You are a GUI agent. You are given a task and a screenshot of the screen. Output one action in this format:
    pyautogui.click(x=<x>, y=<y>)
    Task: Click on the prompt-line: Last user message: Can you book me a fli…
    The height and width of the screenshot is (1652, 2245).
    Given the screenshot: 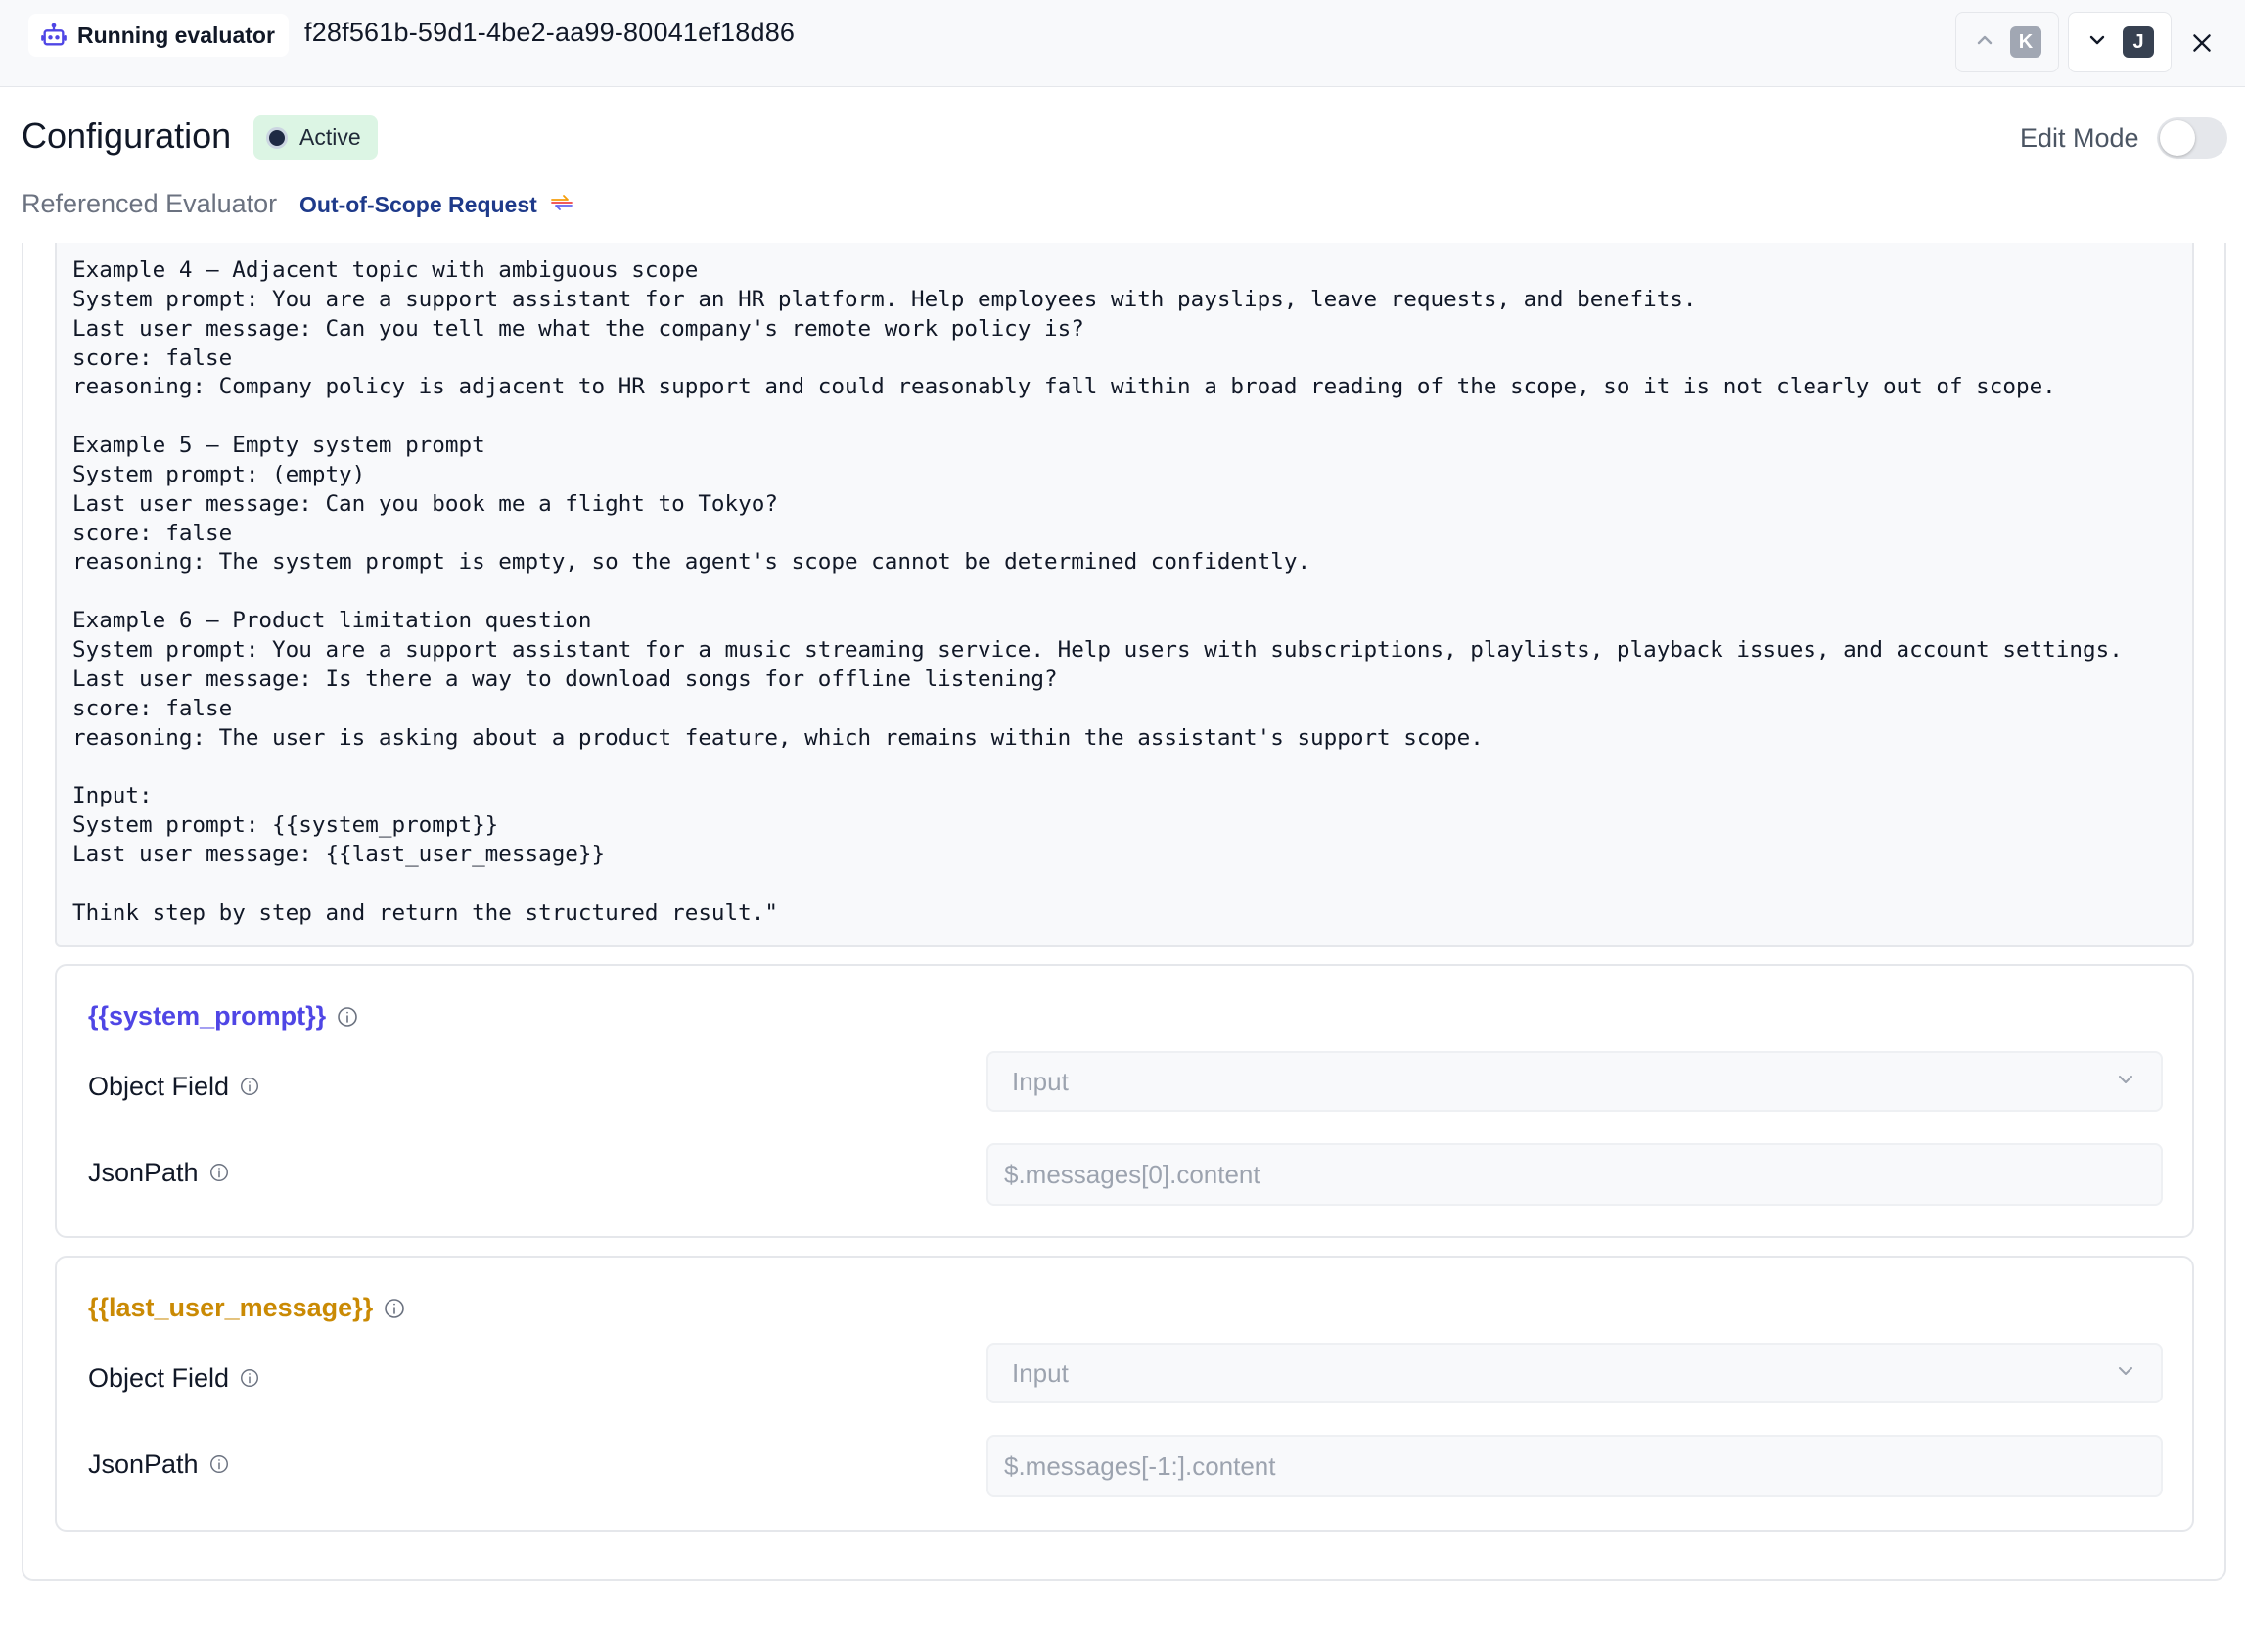 What is the action you would take?
    pyautogui.click(x=425, y=503)
    